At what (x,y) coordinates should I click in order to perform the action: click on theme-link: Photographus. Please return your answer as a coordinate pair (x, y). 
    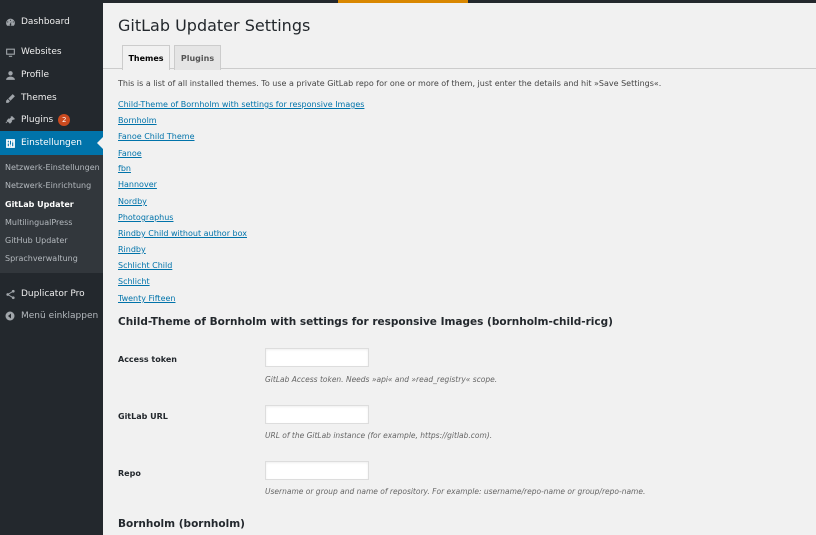
    Looking at the image, I should click on (145, 217).